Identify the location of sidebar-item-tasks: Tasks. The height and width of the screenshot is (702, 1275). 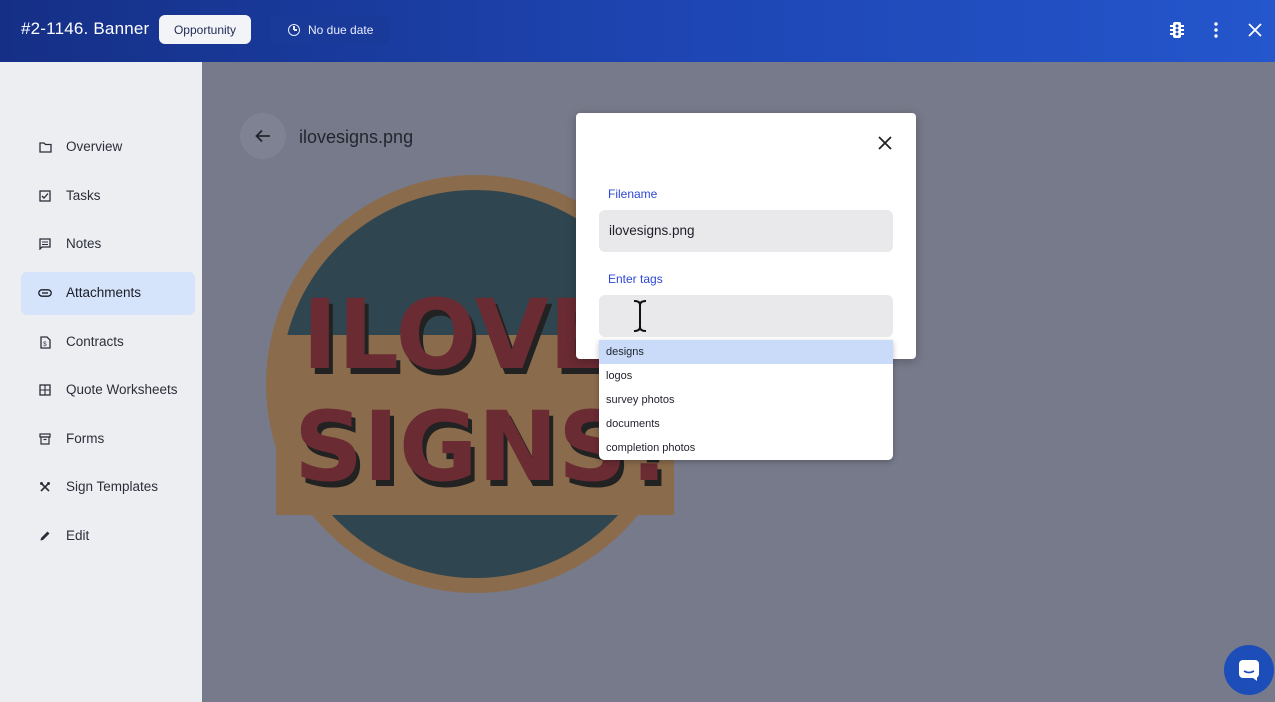
(108, 196).